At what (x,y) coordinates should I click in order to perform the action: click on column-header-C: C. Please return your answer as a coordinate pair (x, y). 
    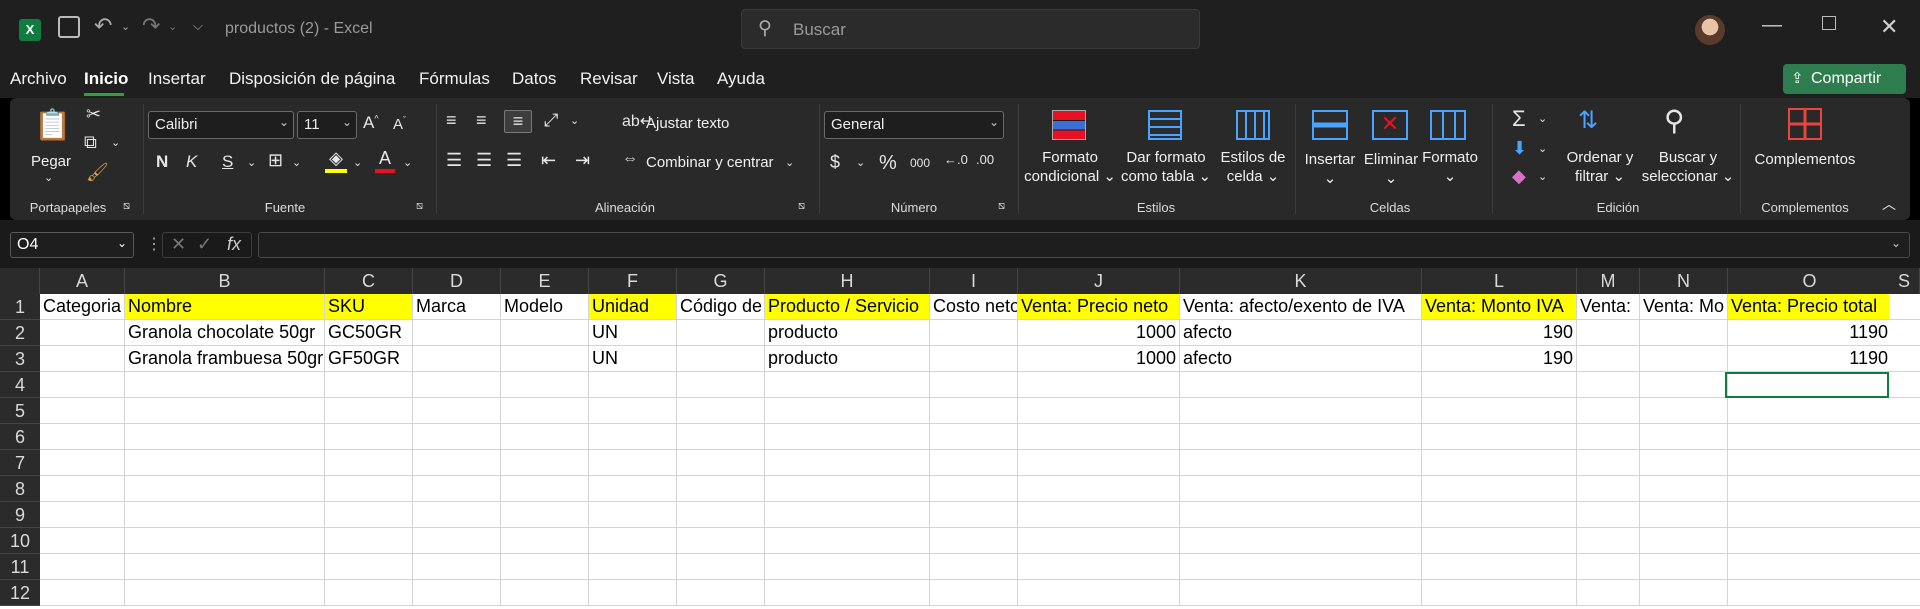
    Looking at the image, I should click on (369, 281).